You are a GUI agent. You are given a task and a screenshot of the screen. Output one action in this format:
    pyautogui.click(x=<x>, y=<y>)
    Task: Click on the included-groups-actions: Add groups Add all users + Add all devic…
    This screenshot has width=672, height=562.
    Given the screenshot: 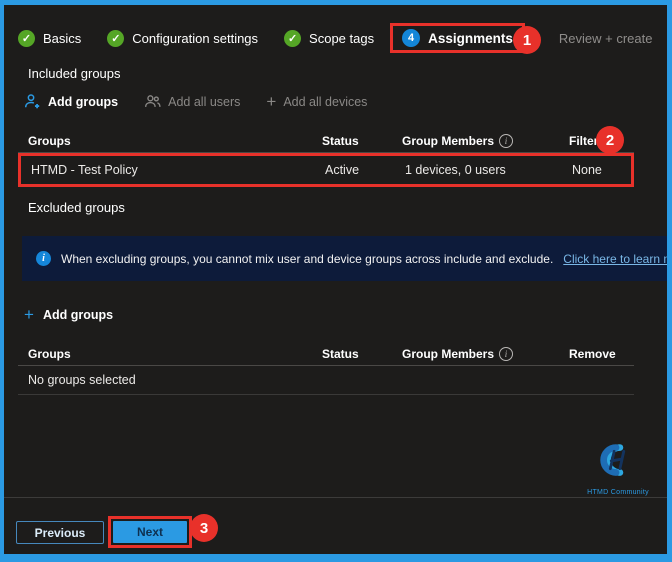 What is the action you would take?
    pyautogui.click(x=195, y=101)
    